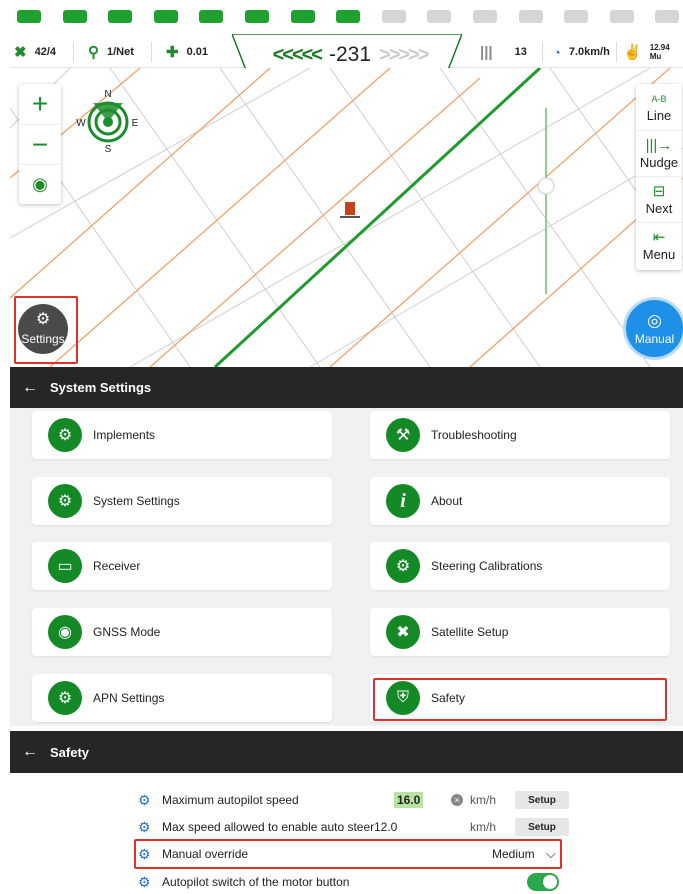 The image size is (683, 894). What do you see at coordinates (447, 501) in the screenshot?
I see `menu-item-label: About` at bounding box center [447, 501].